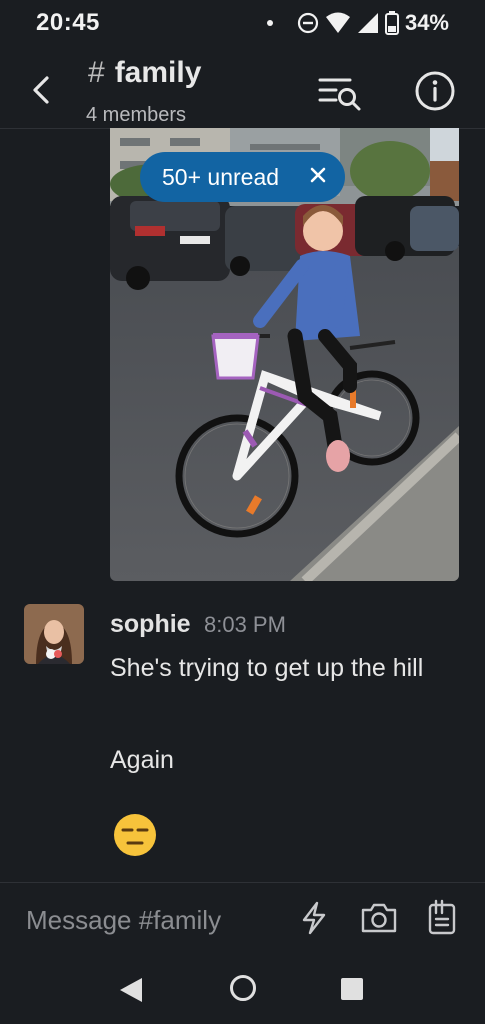 This screenshot has height=1024, width=485. I want to click on battery-percent: 34%, so click(426, 22).